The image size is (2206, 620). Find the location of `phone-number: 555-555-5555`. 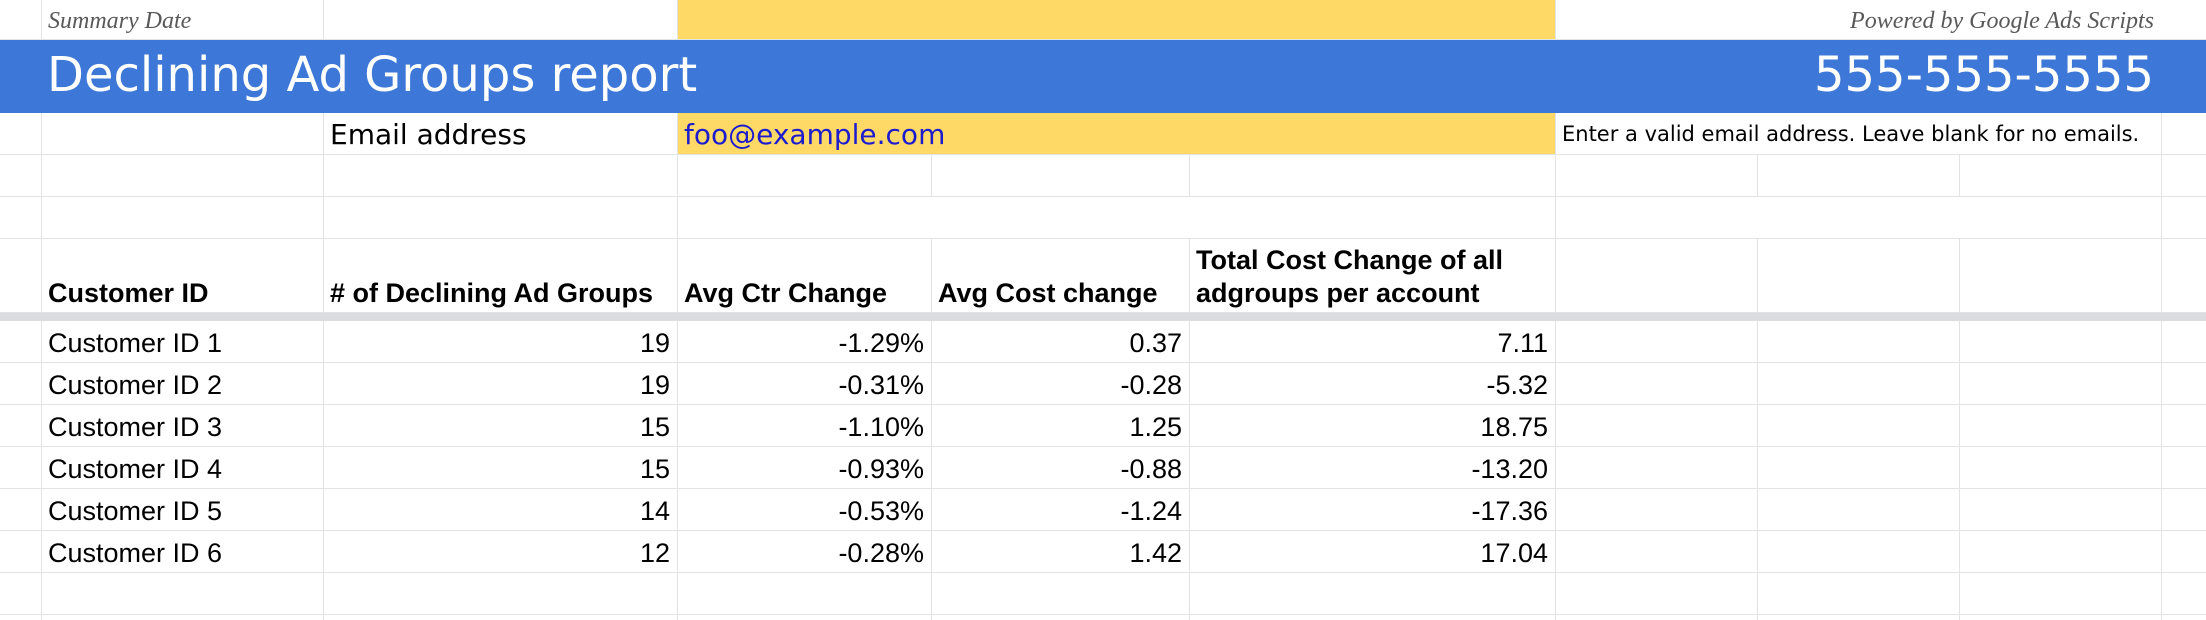

phone-number: 555-555-5555 is located at coordinates (1983, 75).